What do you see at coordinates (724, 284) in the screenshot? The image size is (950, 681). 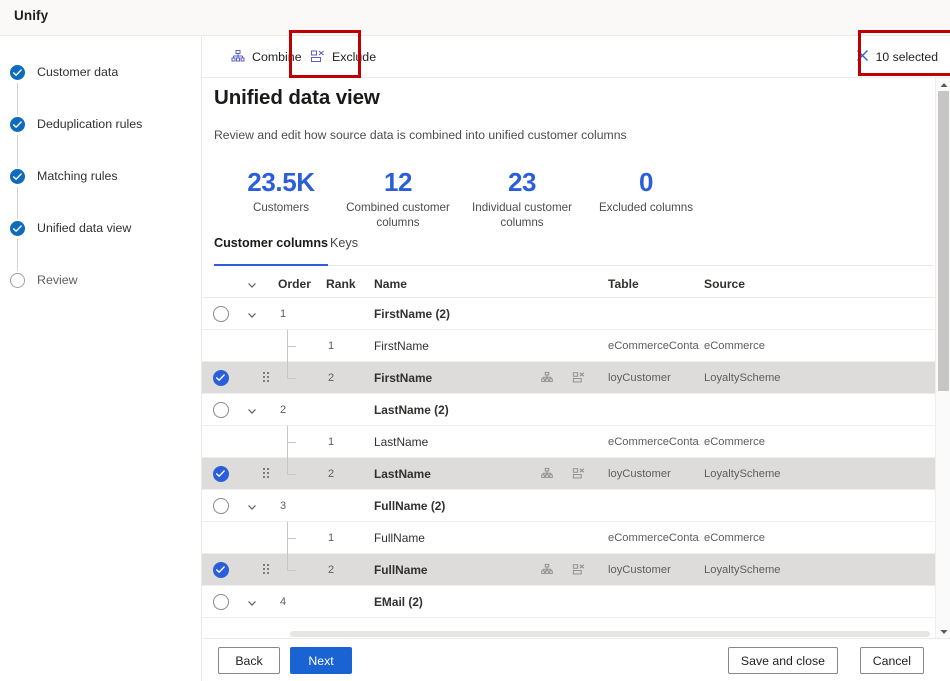 I see `header-source: Source` at bounding box center [724, 284].